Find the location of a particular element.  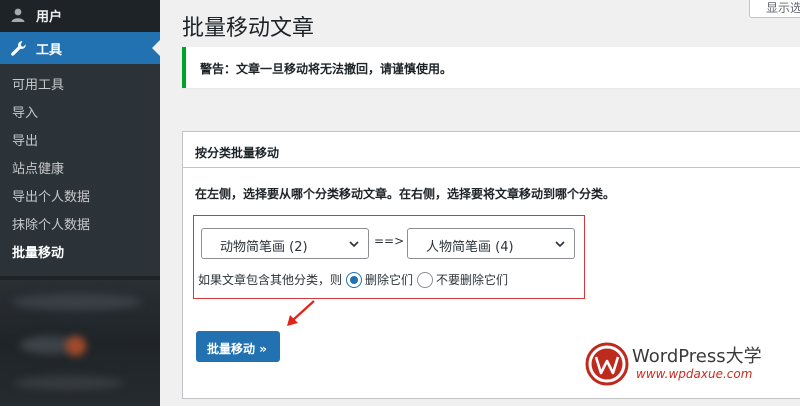

blurred-badge is located at coordinates (76, 346).